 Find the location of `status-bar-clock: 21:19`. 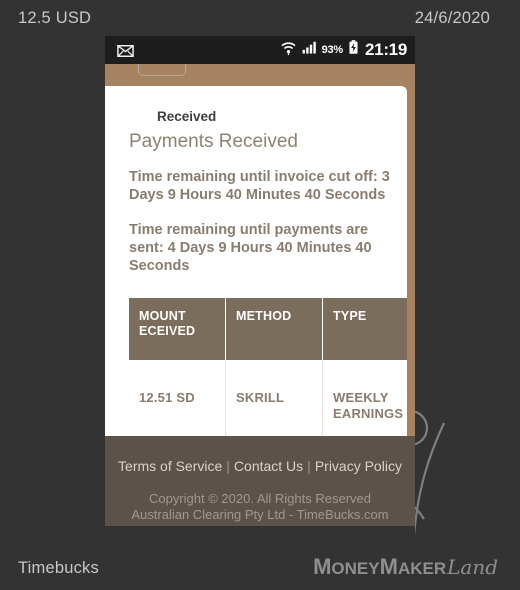

status-bar-clock: 21:19 is located at coordinates (386, 49).